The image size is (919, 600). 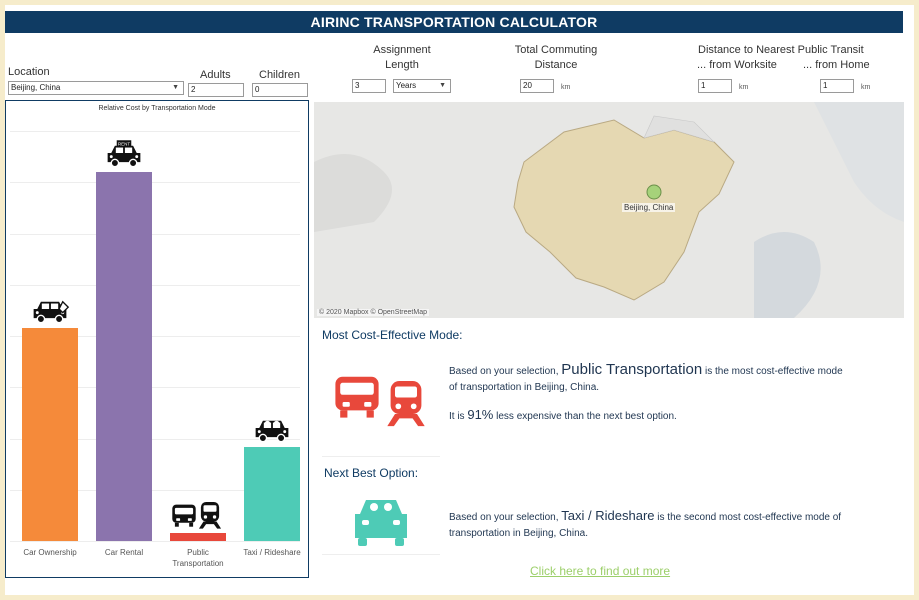 What do you see at coordinates (402, 50) in the screenshot?
I see `assignment-label-line1: Assignment` at bounding box center [402, 50].